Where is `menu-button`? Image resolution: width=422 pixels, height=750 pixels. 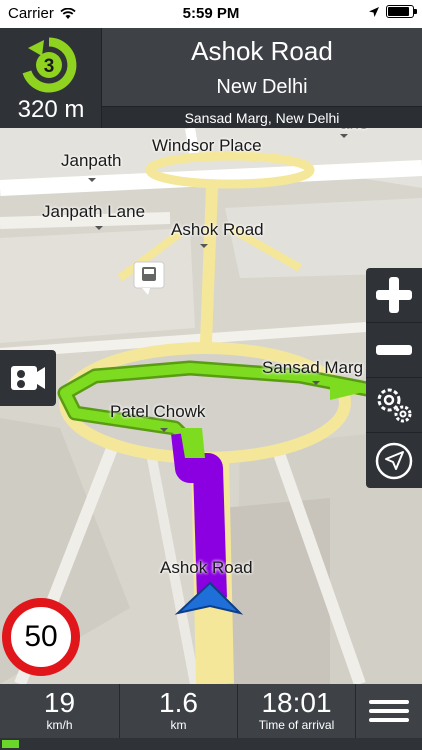
menu-button is located at coordinates (389, 711).